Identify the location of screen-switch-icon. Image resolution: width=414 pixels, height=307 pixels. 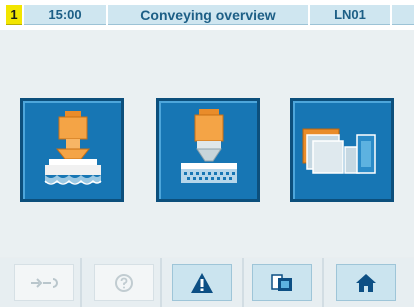
(281, 282).